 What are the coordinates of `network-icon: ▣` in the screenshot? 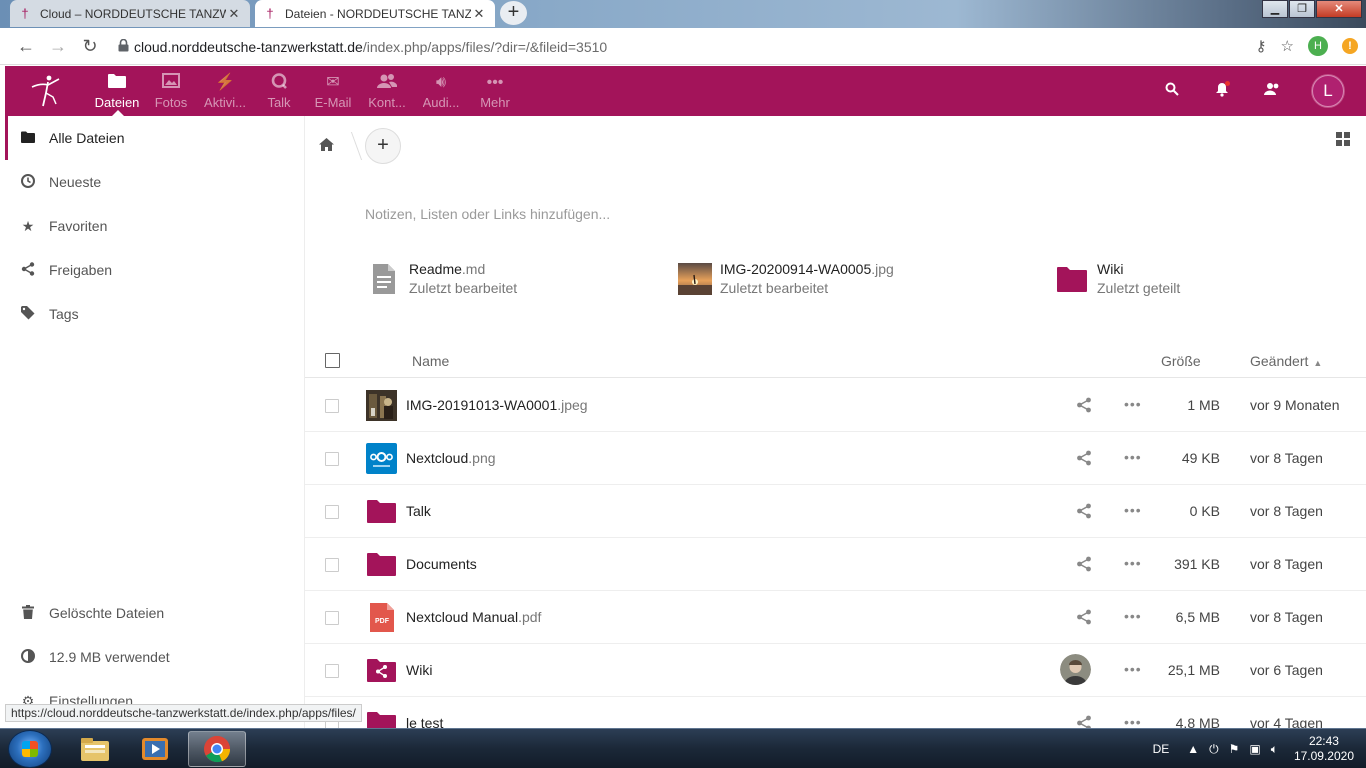 It's located at (1254, 749).